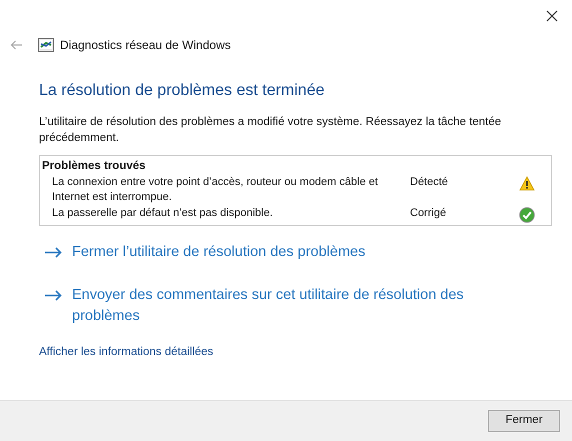 This screenshot has width=572, height=441. What do you see at coordinates (145, 45) in the screenshot?
I see `window-title: Diagnostics réseau de Windows` at bounding box center [145, 45].